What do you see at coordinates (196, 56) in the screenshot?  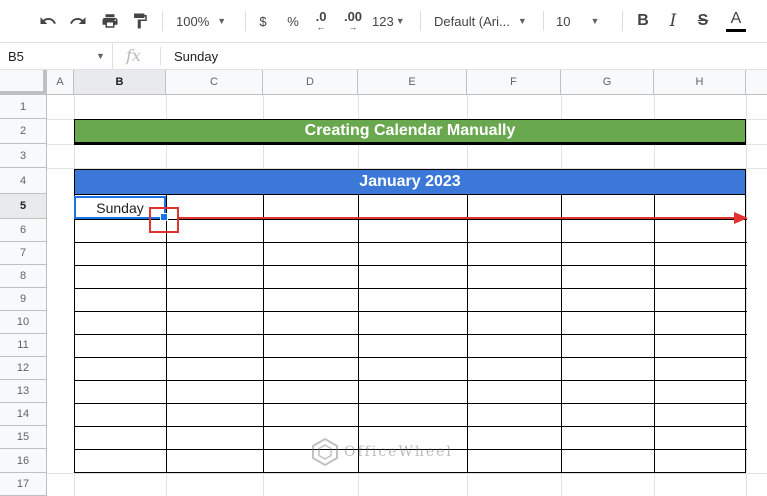 I see `formula-input: Sunday` at bounding box center [196, 56].